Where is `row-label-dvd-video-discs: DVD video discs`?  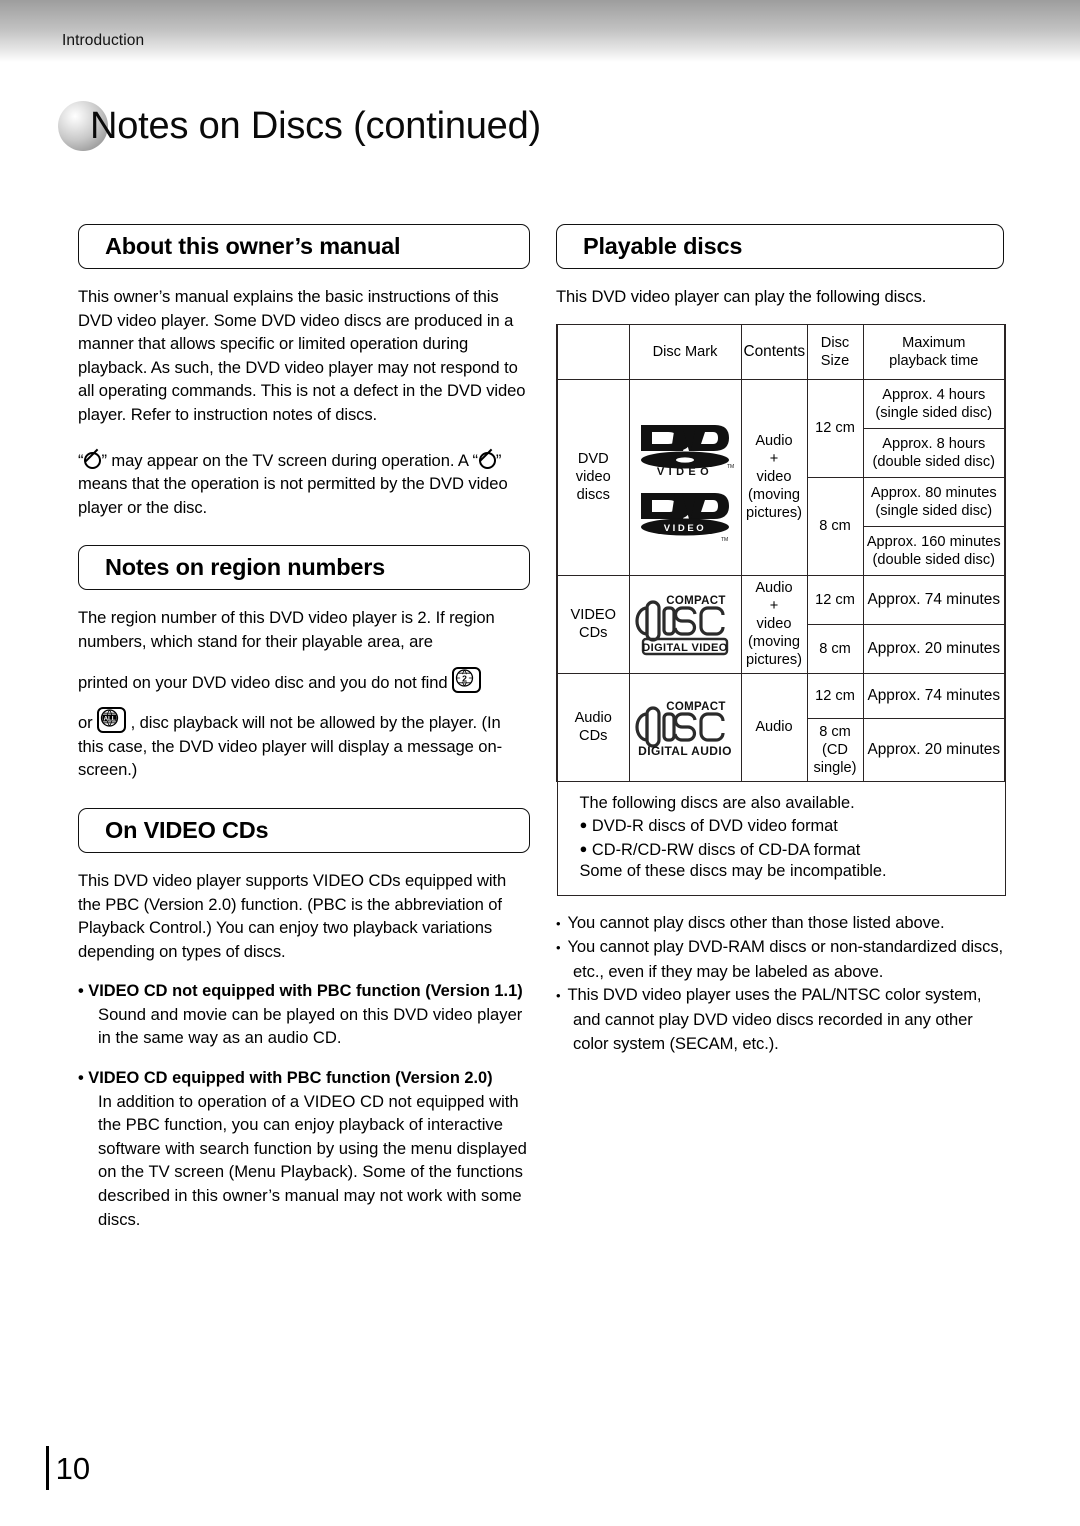
row-label-dvd-video-discs: DVD video discs is located at coordinates (593, 477).